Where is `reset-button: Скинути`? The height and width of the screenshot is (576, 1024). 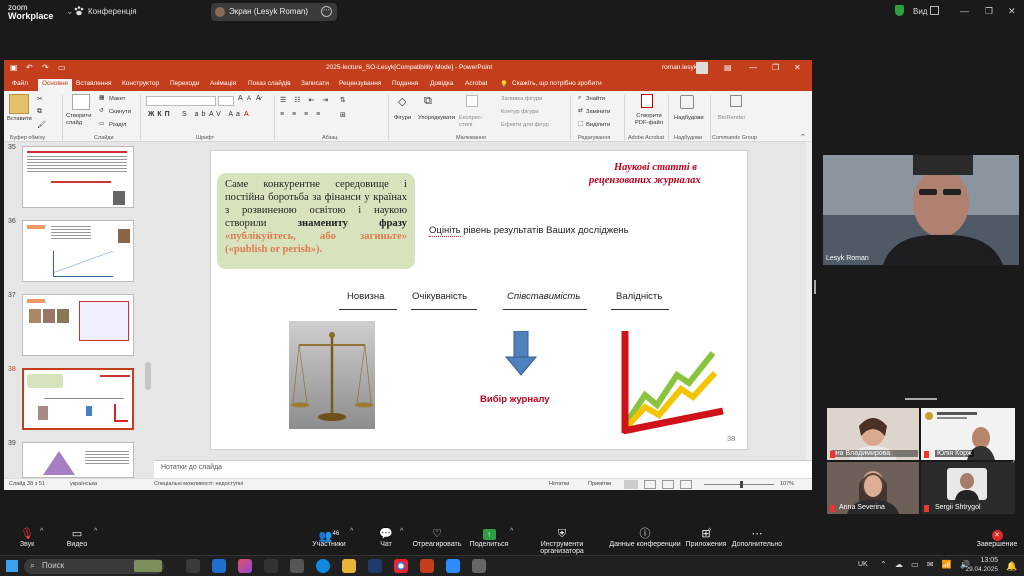
reset-button: Скинути is located at coordinates (120, 112).